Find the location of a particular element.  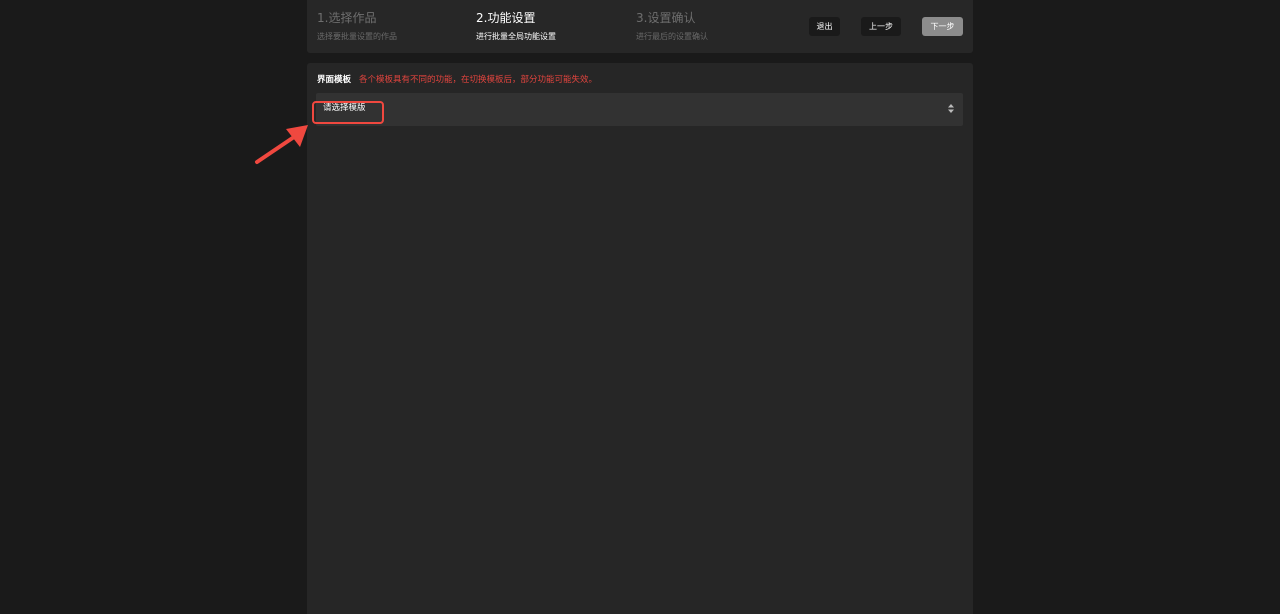

step-select-works: 1.选择作品 选择要批量设置的作品 is located at coordinates (357, 26).